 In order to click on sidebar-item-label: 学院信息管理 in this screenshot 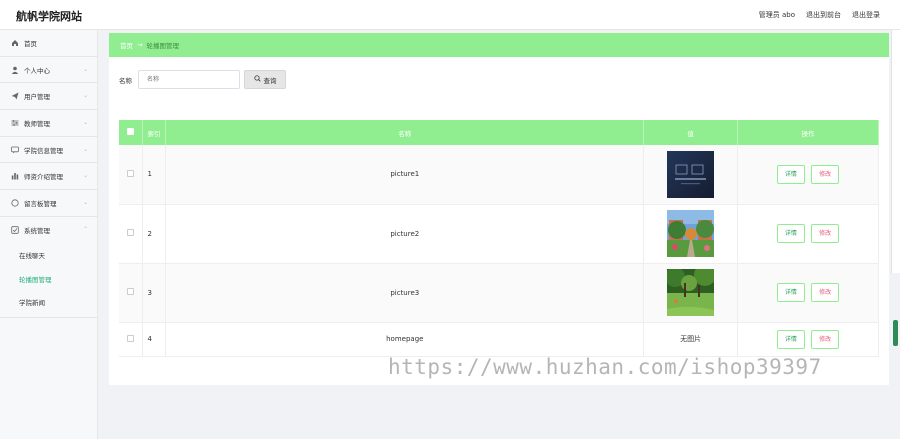, I will do `click(43, 150)`.